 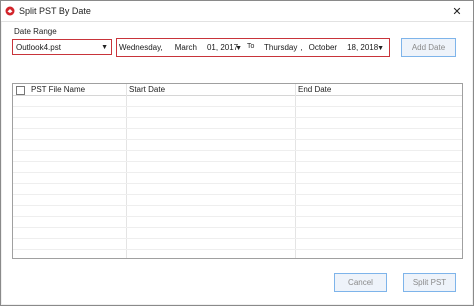 I want to click on cancel-button: Cancel, so click(x=360, y=282).